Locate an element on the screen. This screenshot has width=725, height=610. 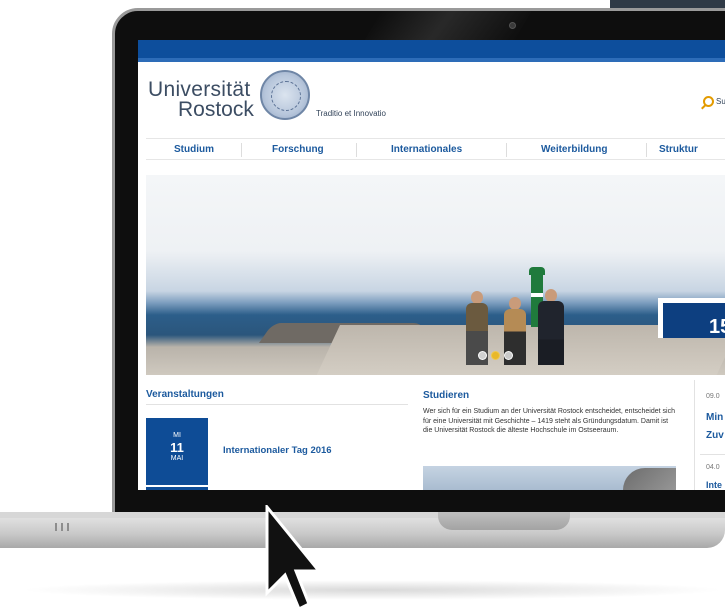
mouse-pointer-icon is located at coordinates (292, 557).